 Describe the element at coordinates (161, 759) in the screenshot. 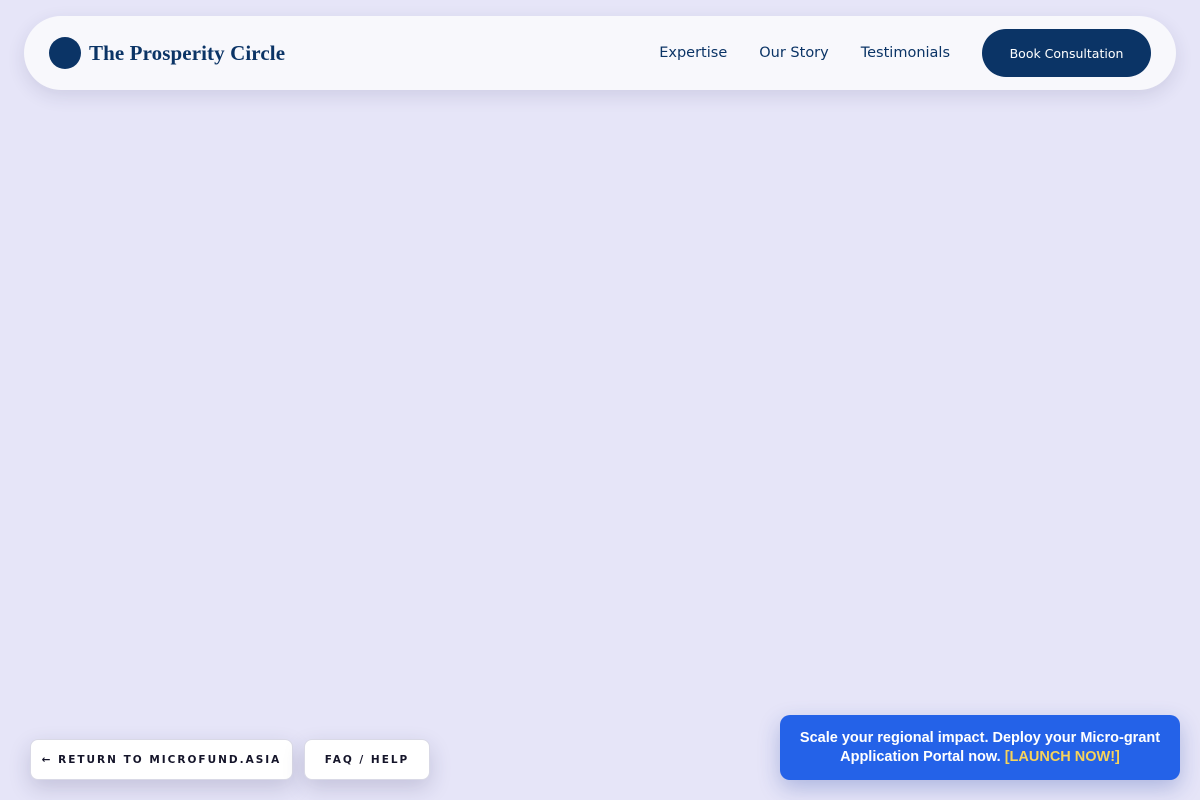

I see `return-to-microfund-button: ← RETURN TO MICROFUND.ASIA` at that location.